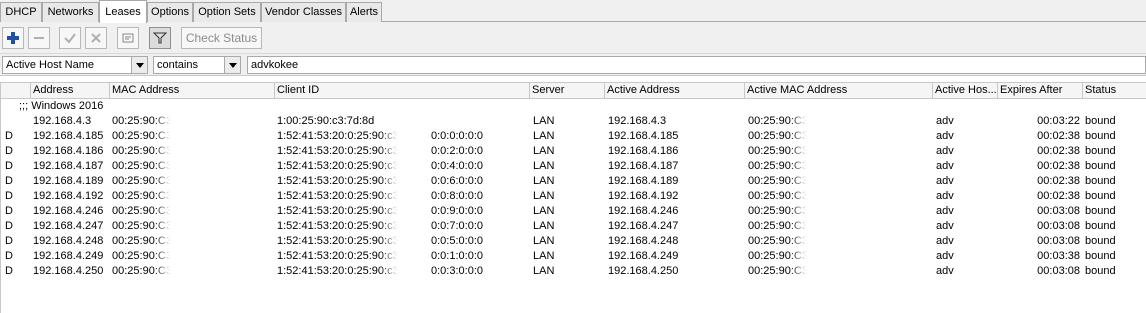  I want to click on caret-down-icon, so click(139, 65).